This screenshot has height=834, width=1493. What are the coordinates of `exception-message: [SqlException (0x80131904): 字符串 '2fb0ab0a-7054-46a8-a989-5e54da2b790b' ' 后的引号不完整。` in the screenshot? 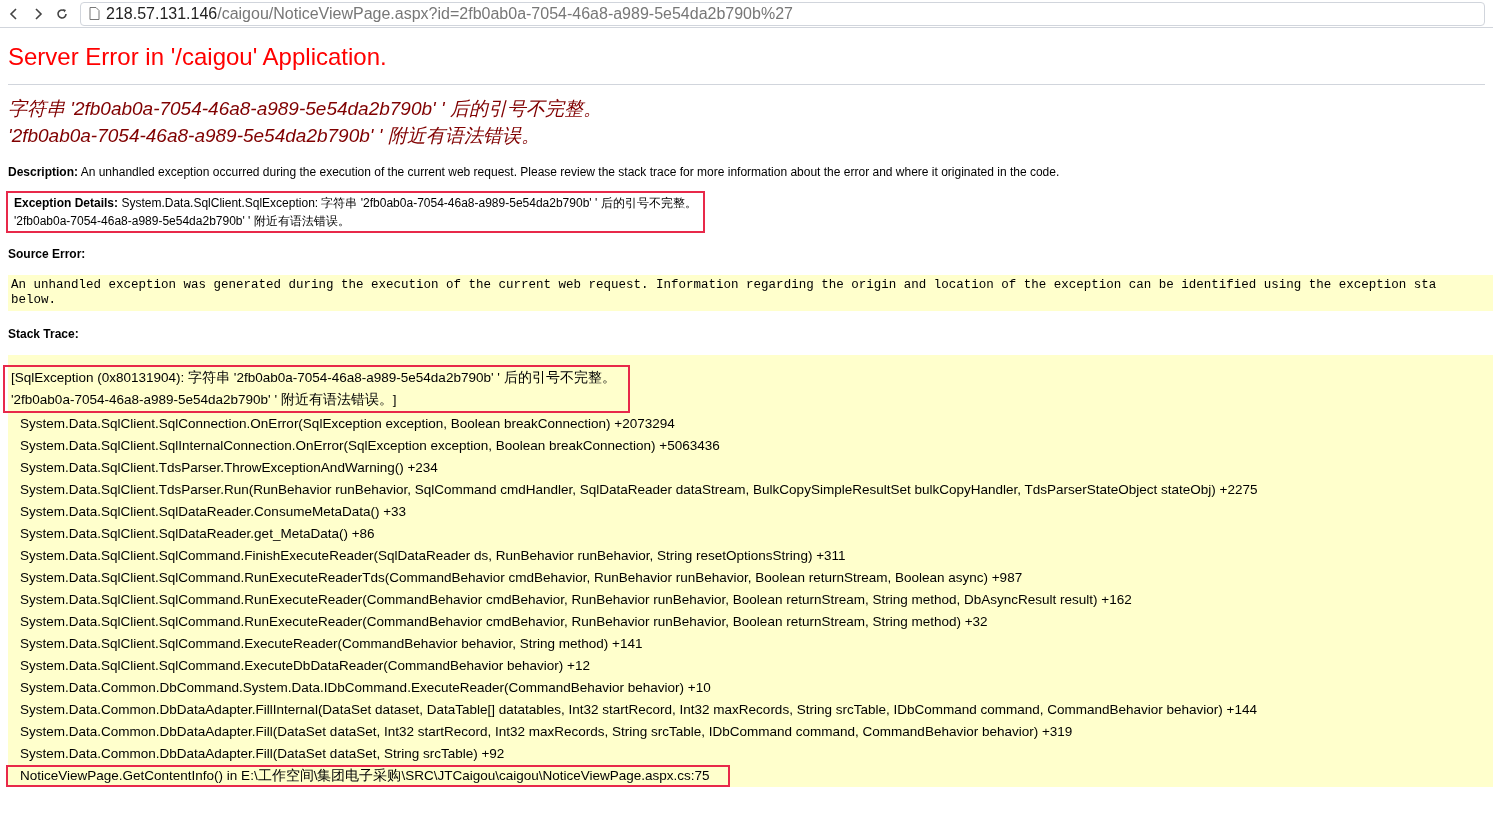 It's located at (313, 378).